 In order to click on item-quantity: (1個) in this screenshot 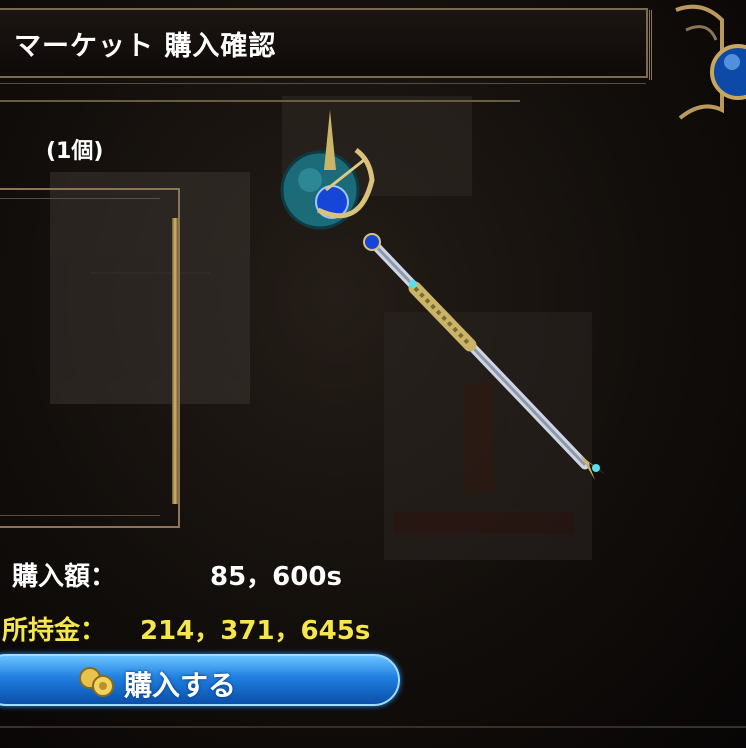, I will do `click(75, 151)`.